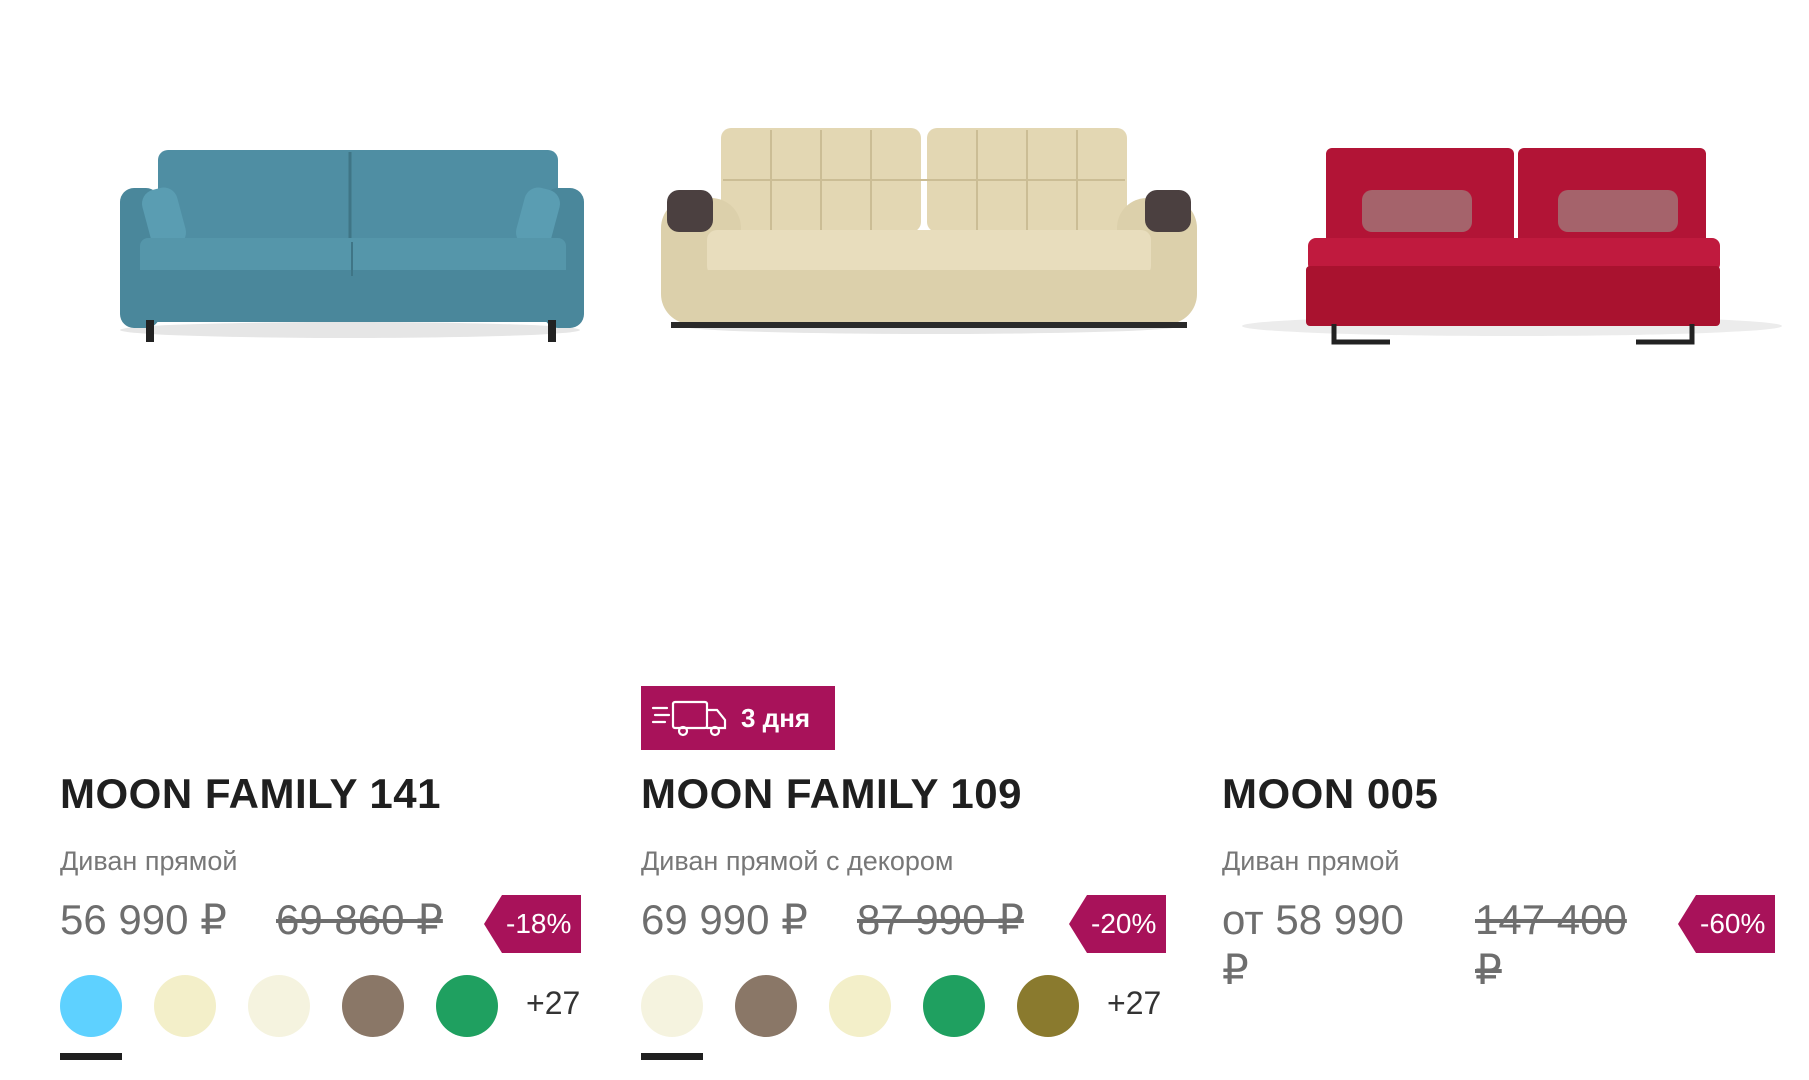 The height and width of the screenshot is (1080, 1809). I want to click on old-price: 87 990 ₽, so click(940, 919).